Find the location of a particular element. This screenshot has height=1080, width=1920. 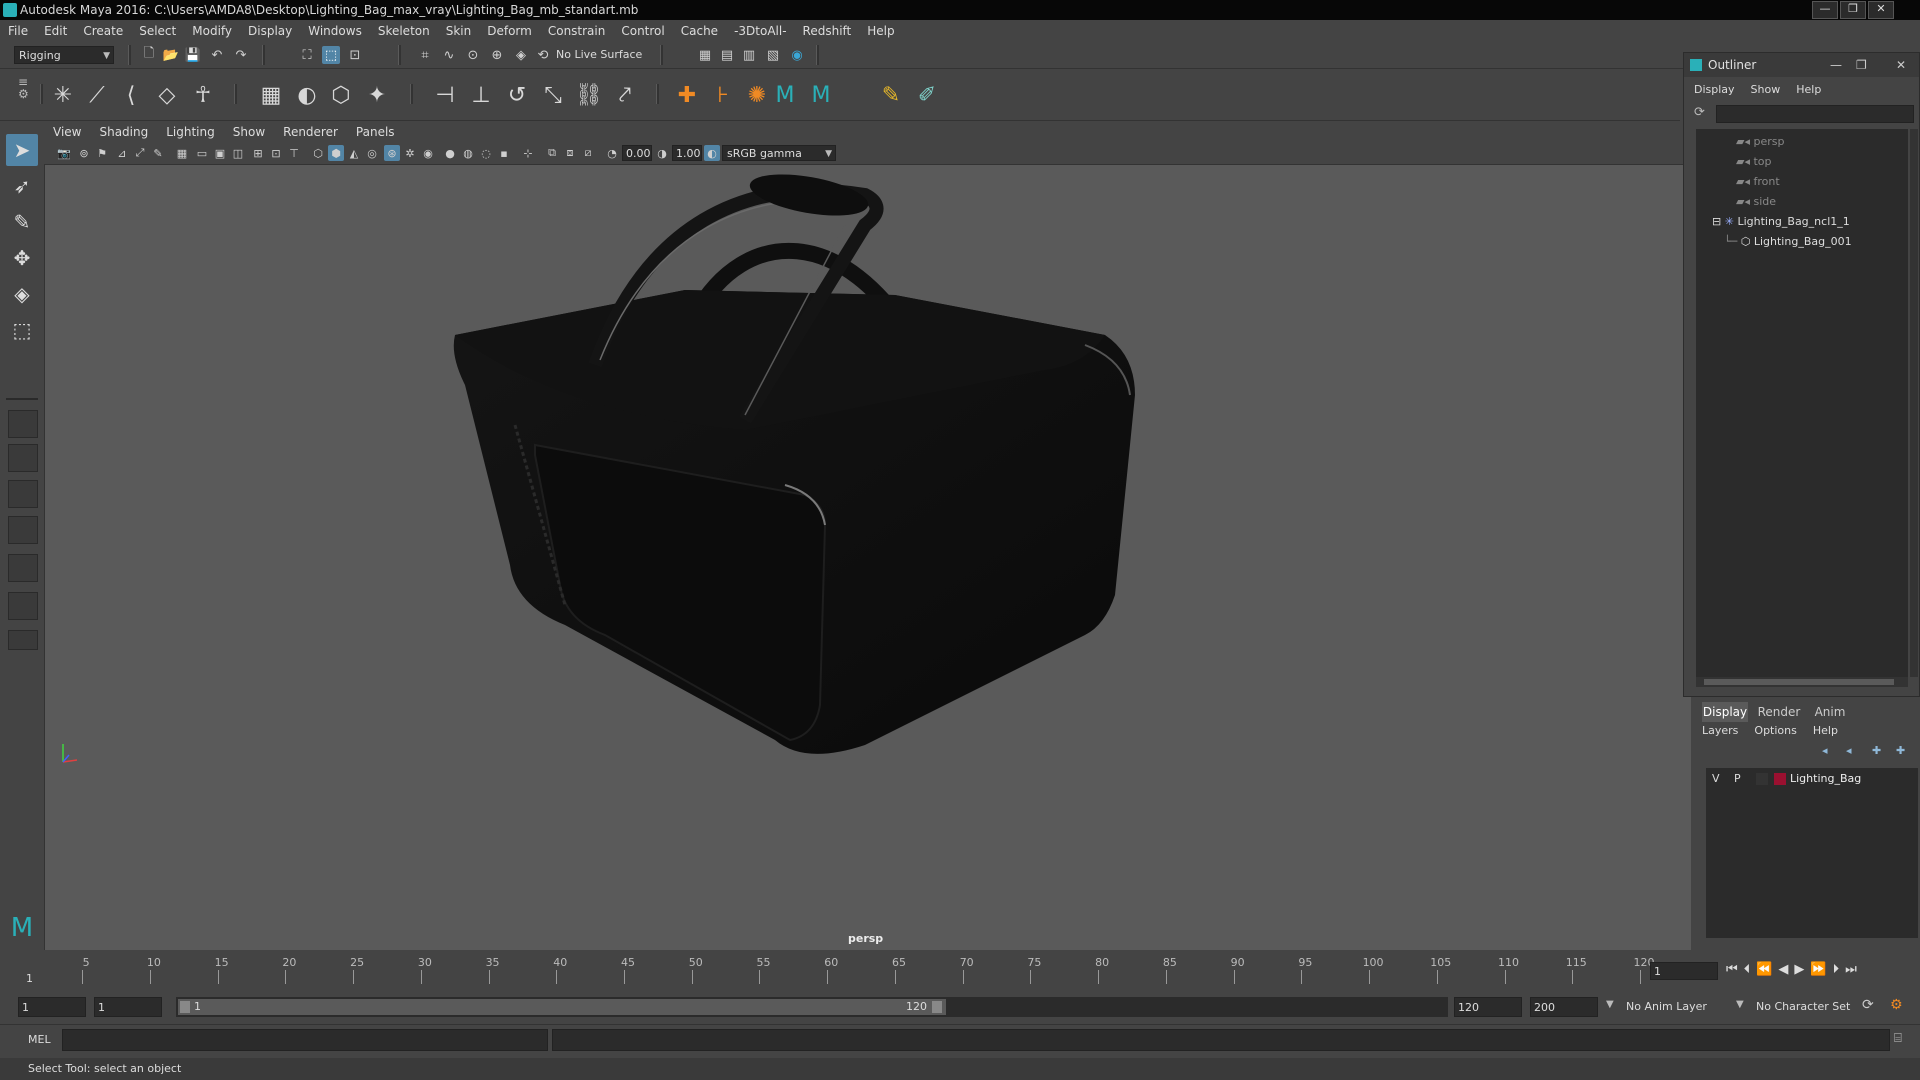

resolution-gate-icon: ▣ is located at coordinates (220, 153).